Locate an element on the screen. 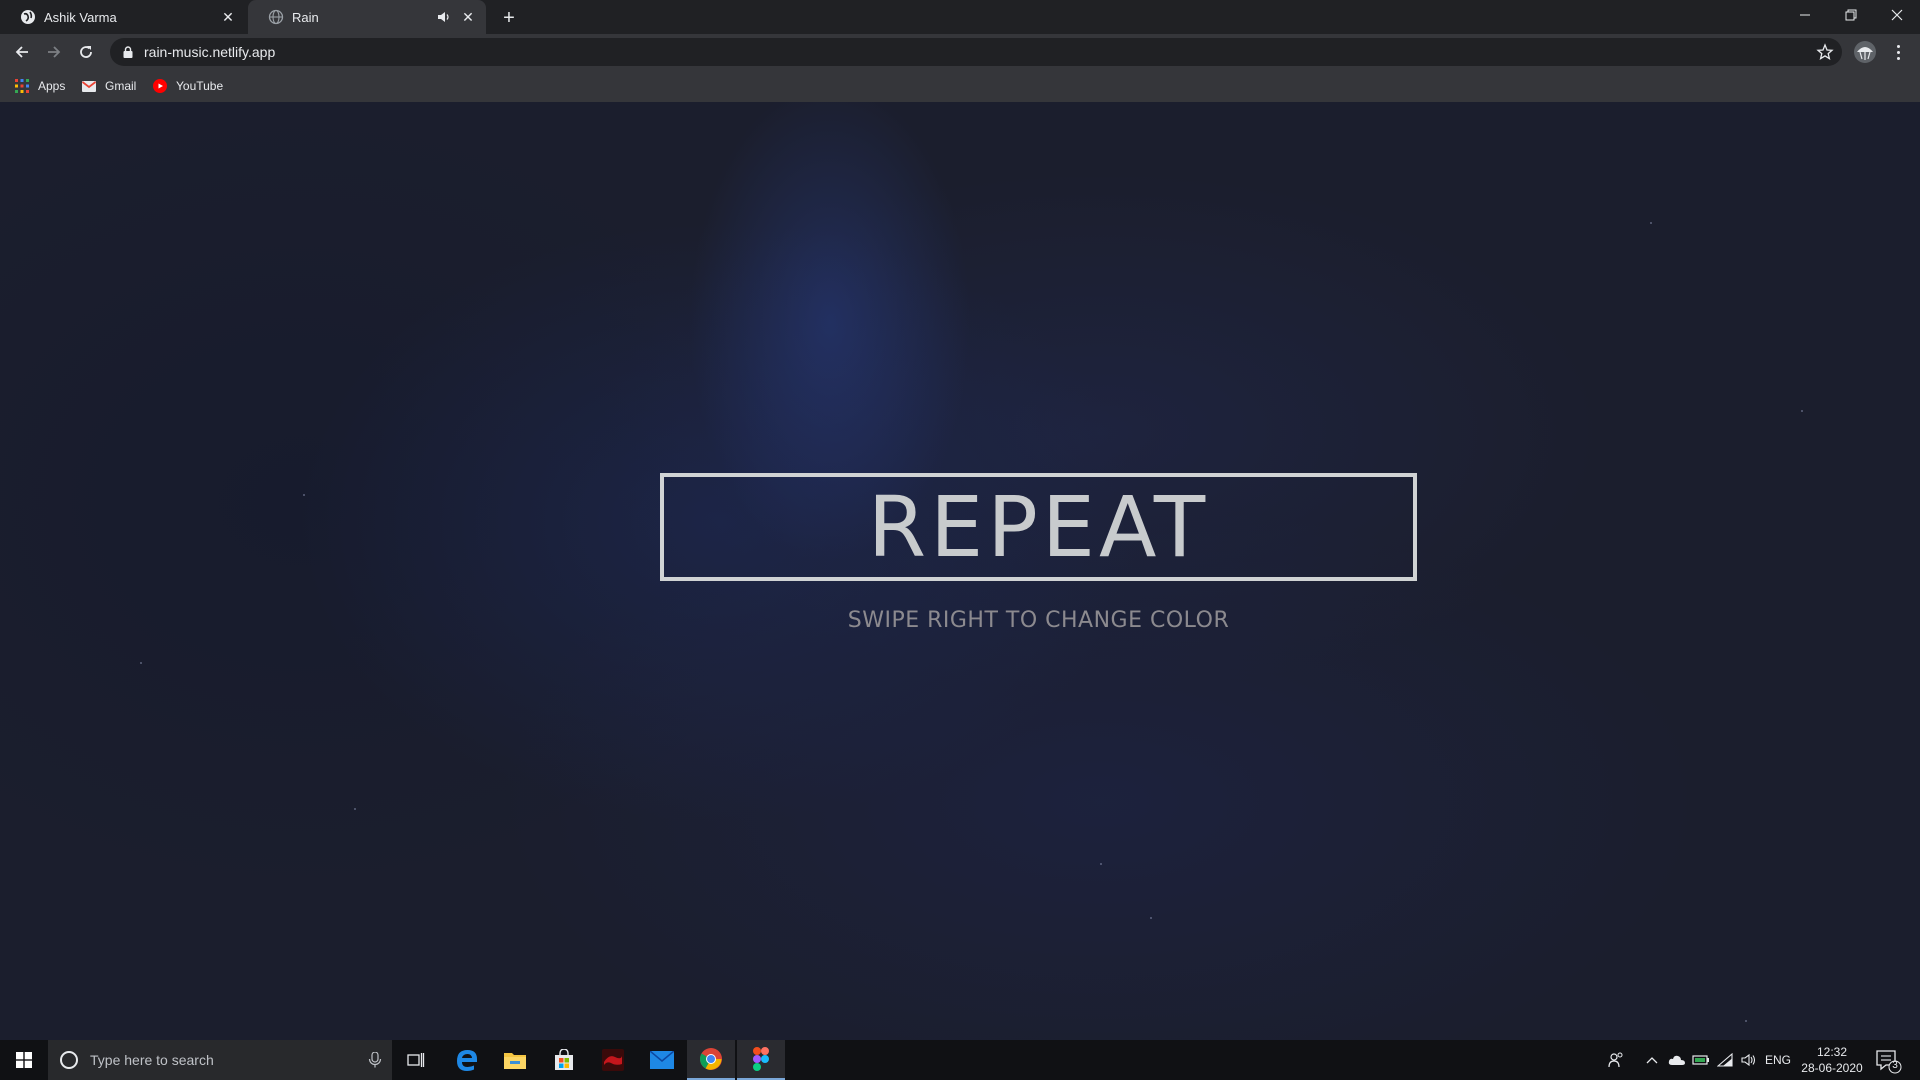 The image size is (1920, 1080). bookmark-gmail: Gmail is located at coordinates (108, 86).